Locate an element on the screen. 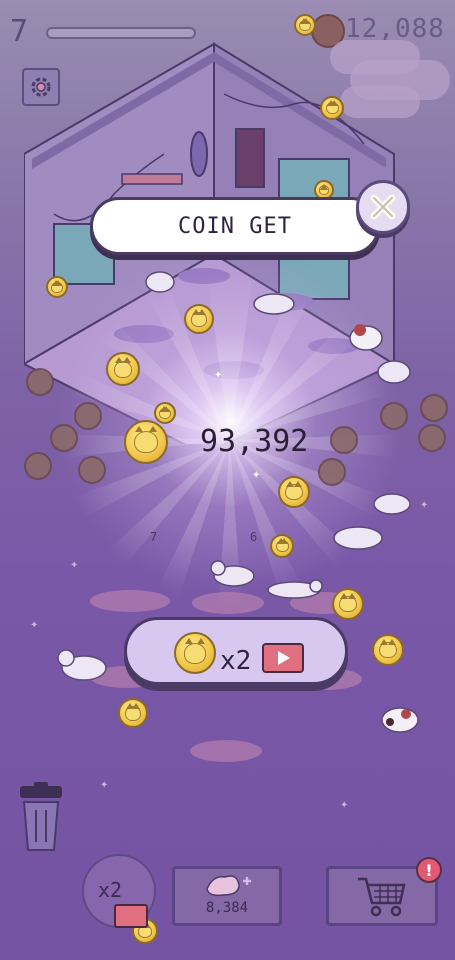 The height and width of the screenshot is (960, 455). floor-number: 7 is located at coordinates (154, 537).